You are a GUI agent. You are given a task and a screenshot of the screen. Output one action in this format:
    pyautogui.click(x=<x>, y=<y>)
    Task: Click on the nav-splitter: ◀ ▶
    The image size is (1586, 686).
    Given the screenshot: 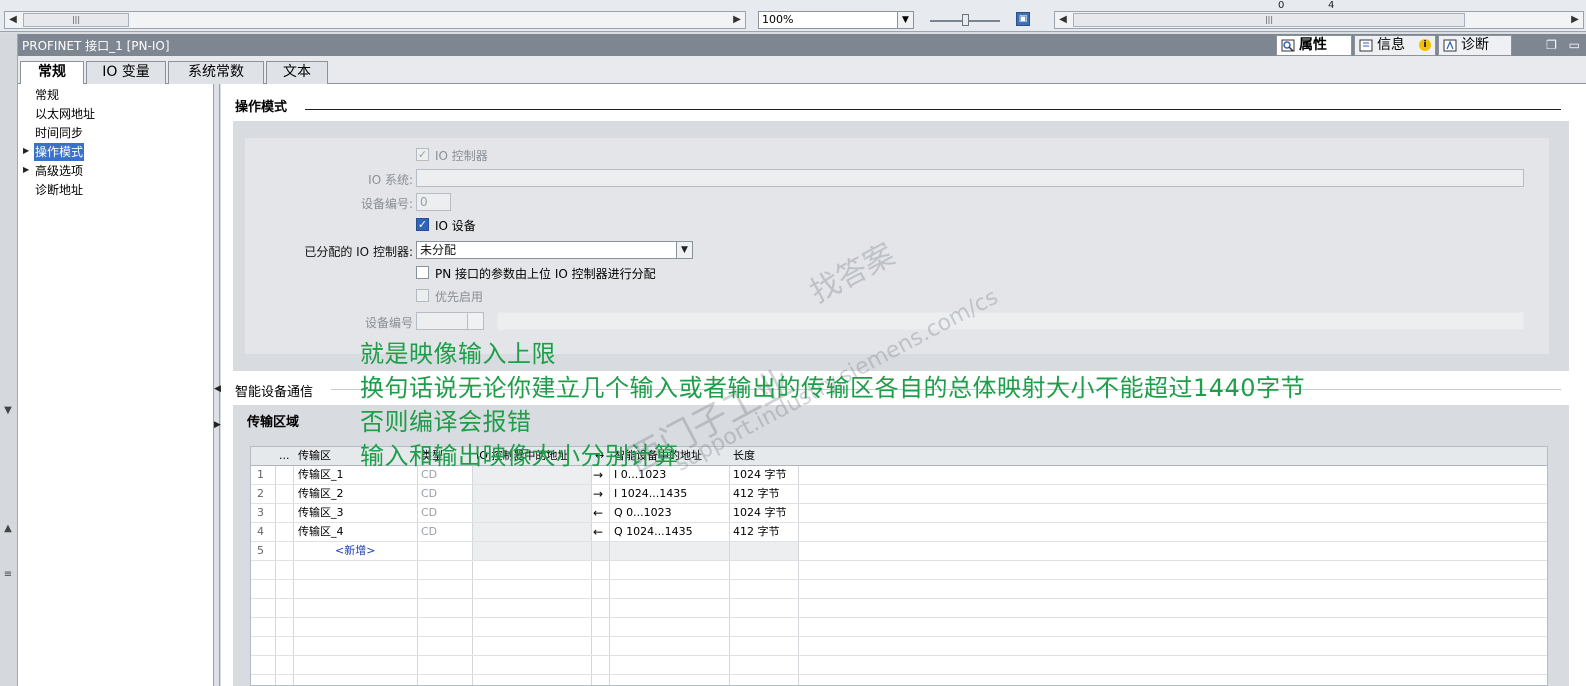 What is the action you would take?
    pyautogui.click(x=217, y=385)
    